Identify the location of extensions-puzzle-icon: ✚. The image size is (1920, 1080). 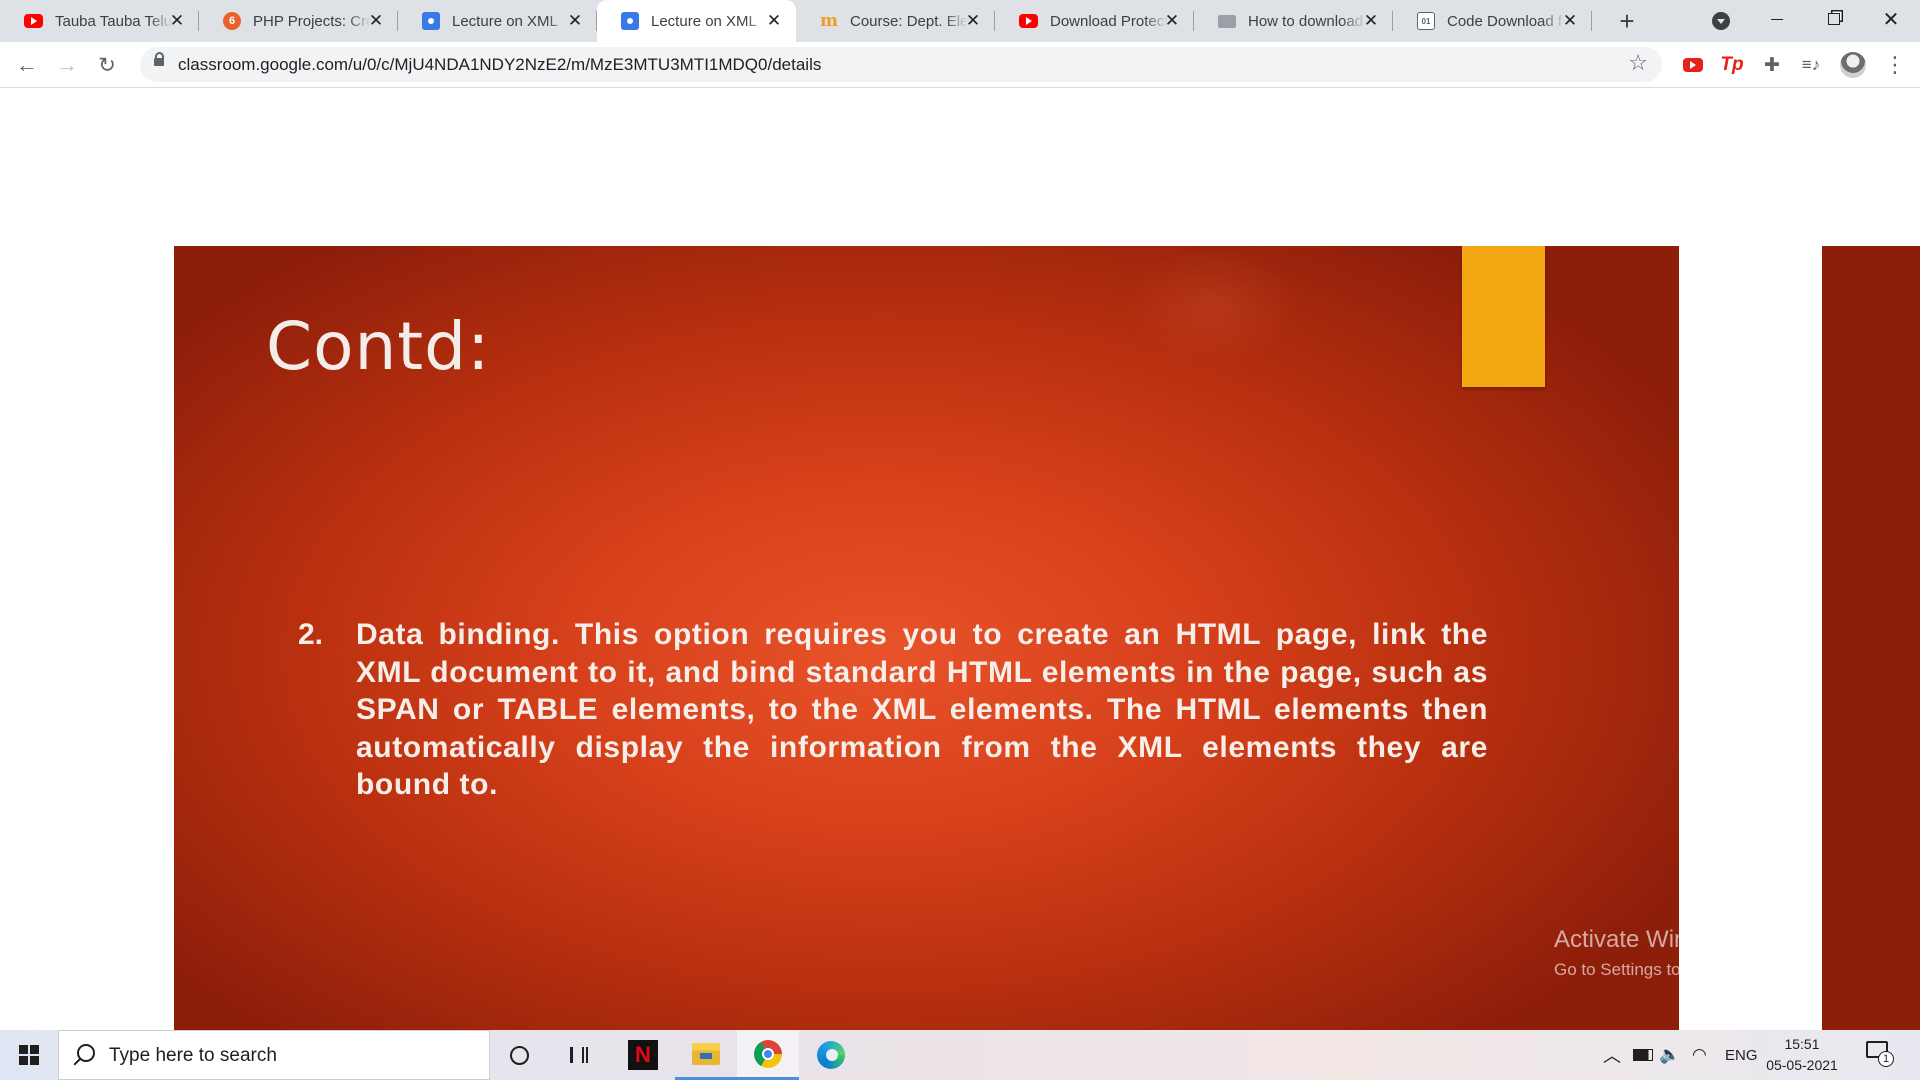
(1772, 65).